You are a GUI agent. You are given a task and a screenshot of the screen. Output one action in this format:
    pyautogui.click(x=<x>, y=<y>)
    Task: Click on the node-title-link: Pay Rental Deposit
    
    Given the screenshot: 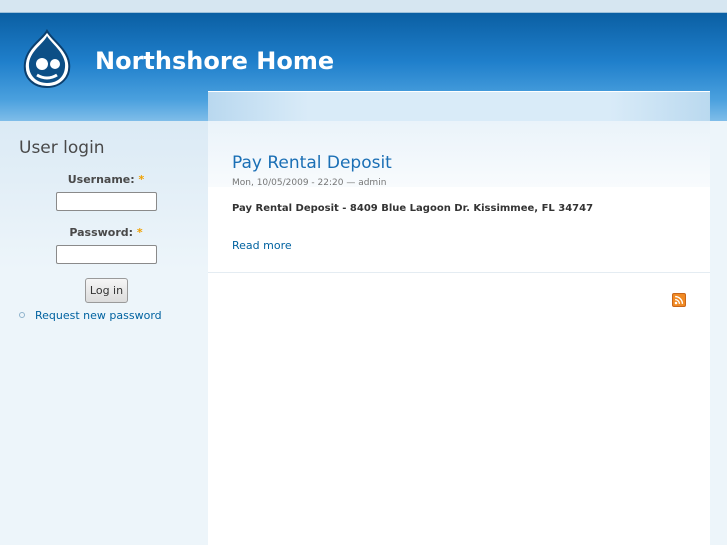 What is the action you would take?
    pyautogui.click(x=312, y=163)
    